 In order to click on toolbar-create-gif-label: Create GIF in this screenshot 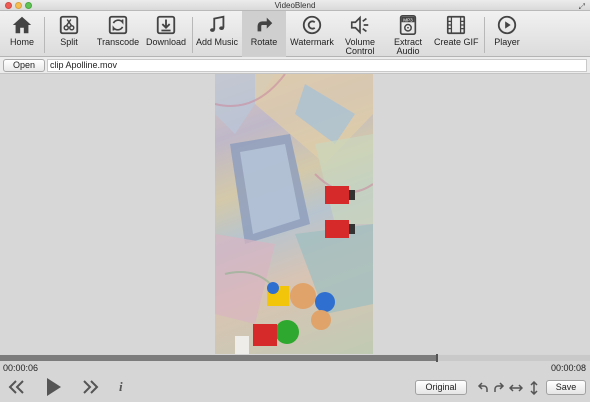, I will do `click(456, 42)`.